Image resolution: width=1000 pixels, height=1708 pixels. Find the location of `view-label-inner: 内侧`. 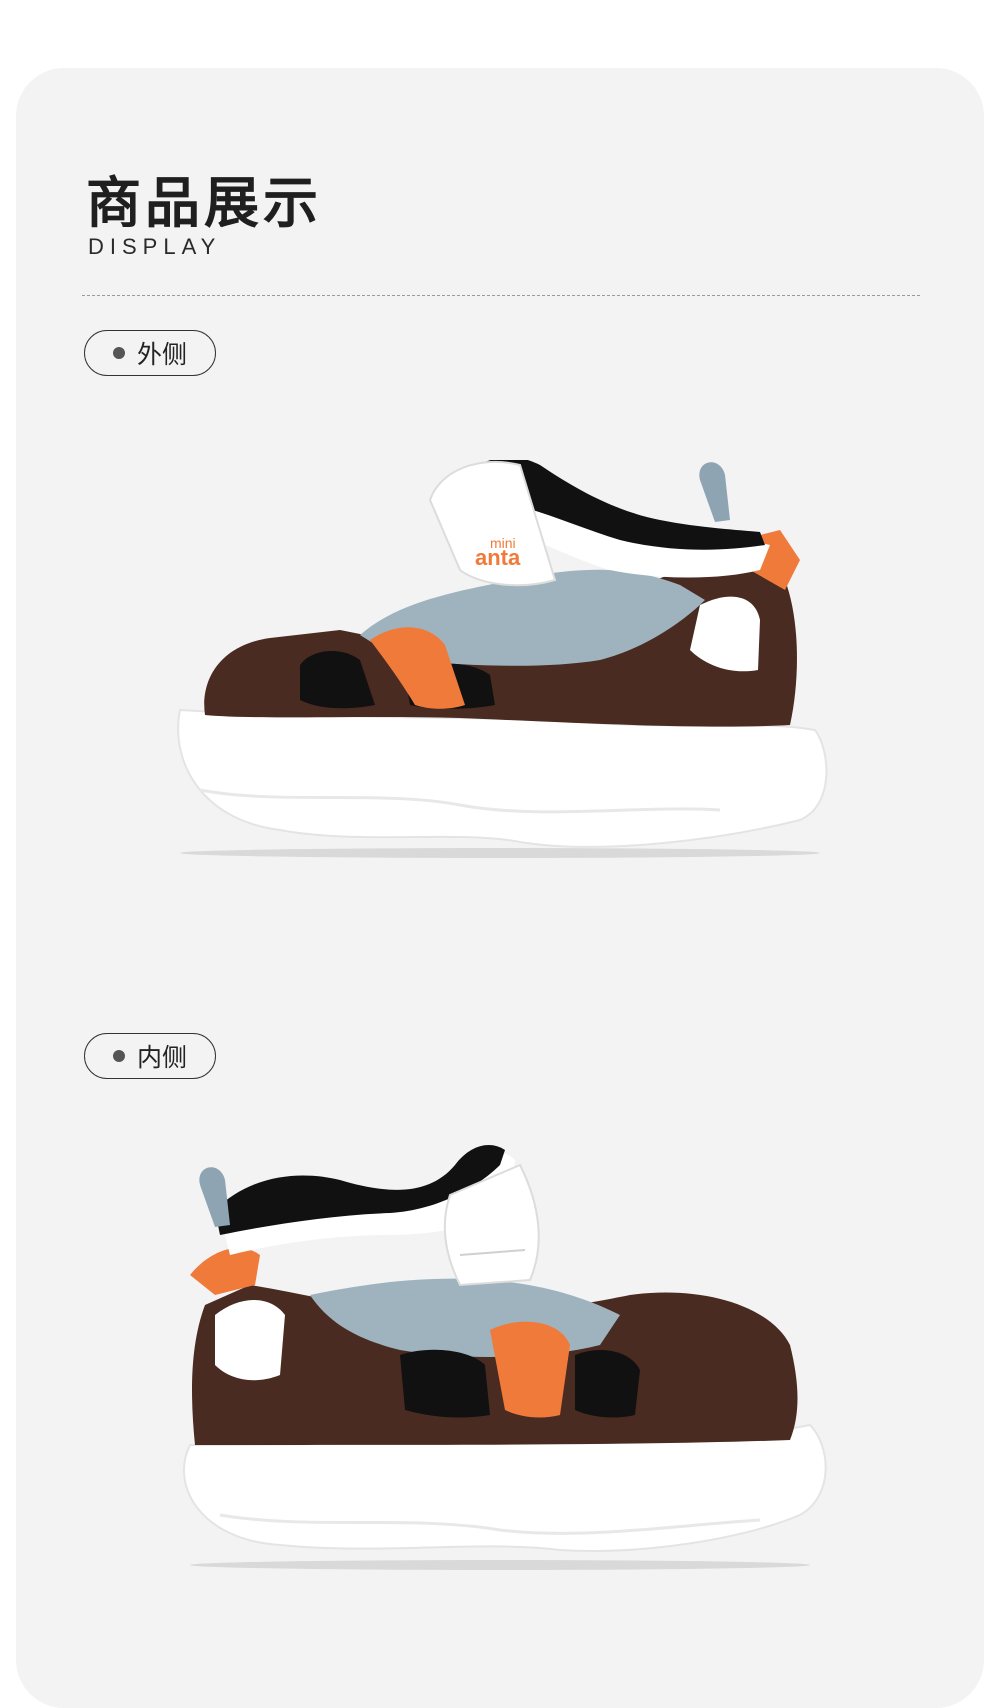

view-label-inner: 内侧 is located at coordinates (161, 1057).